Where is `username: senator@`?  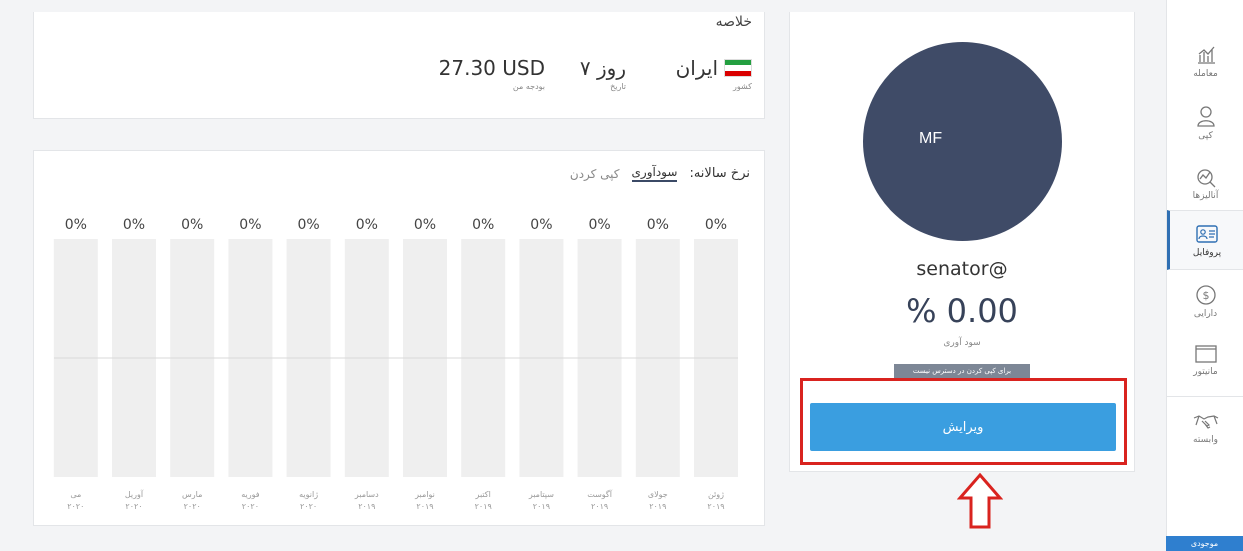
username: senator@ is located at coordinates (962, 269).